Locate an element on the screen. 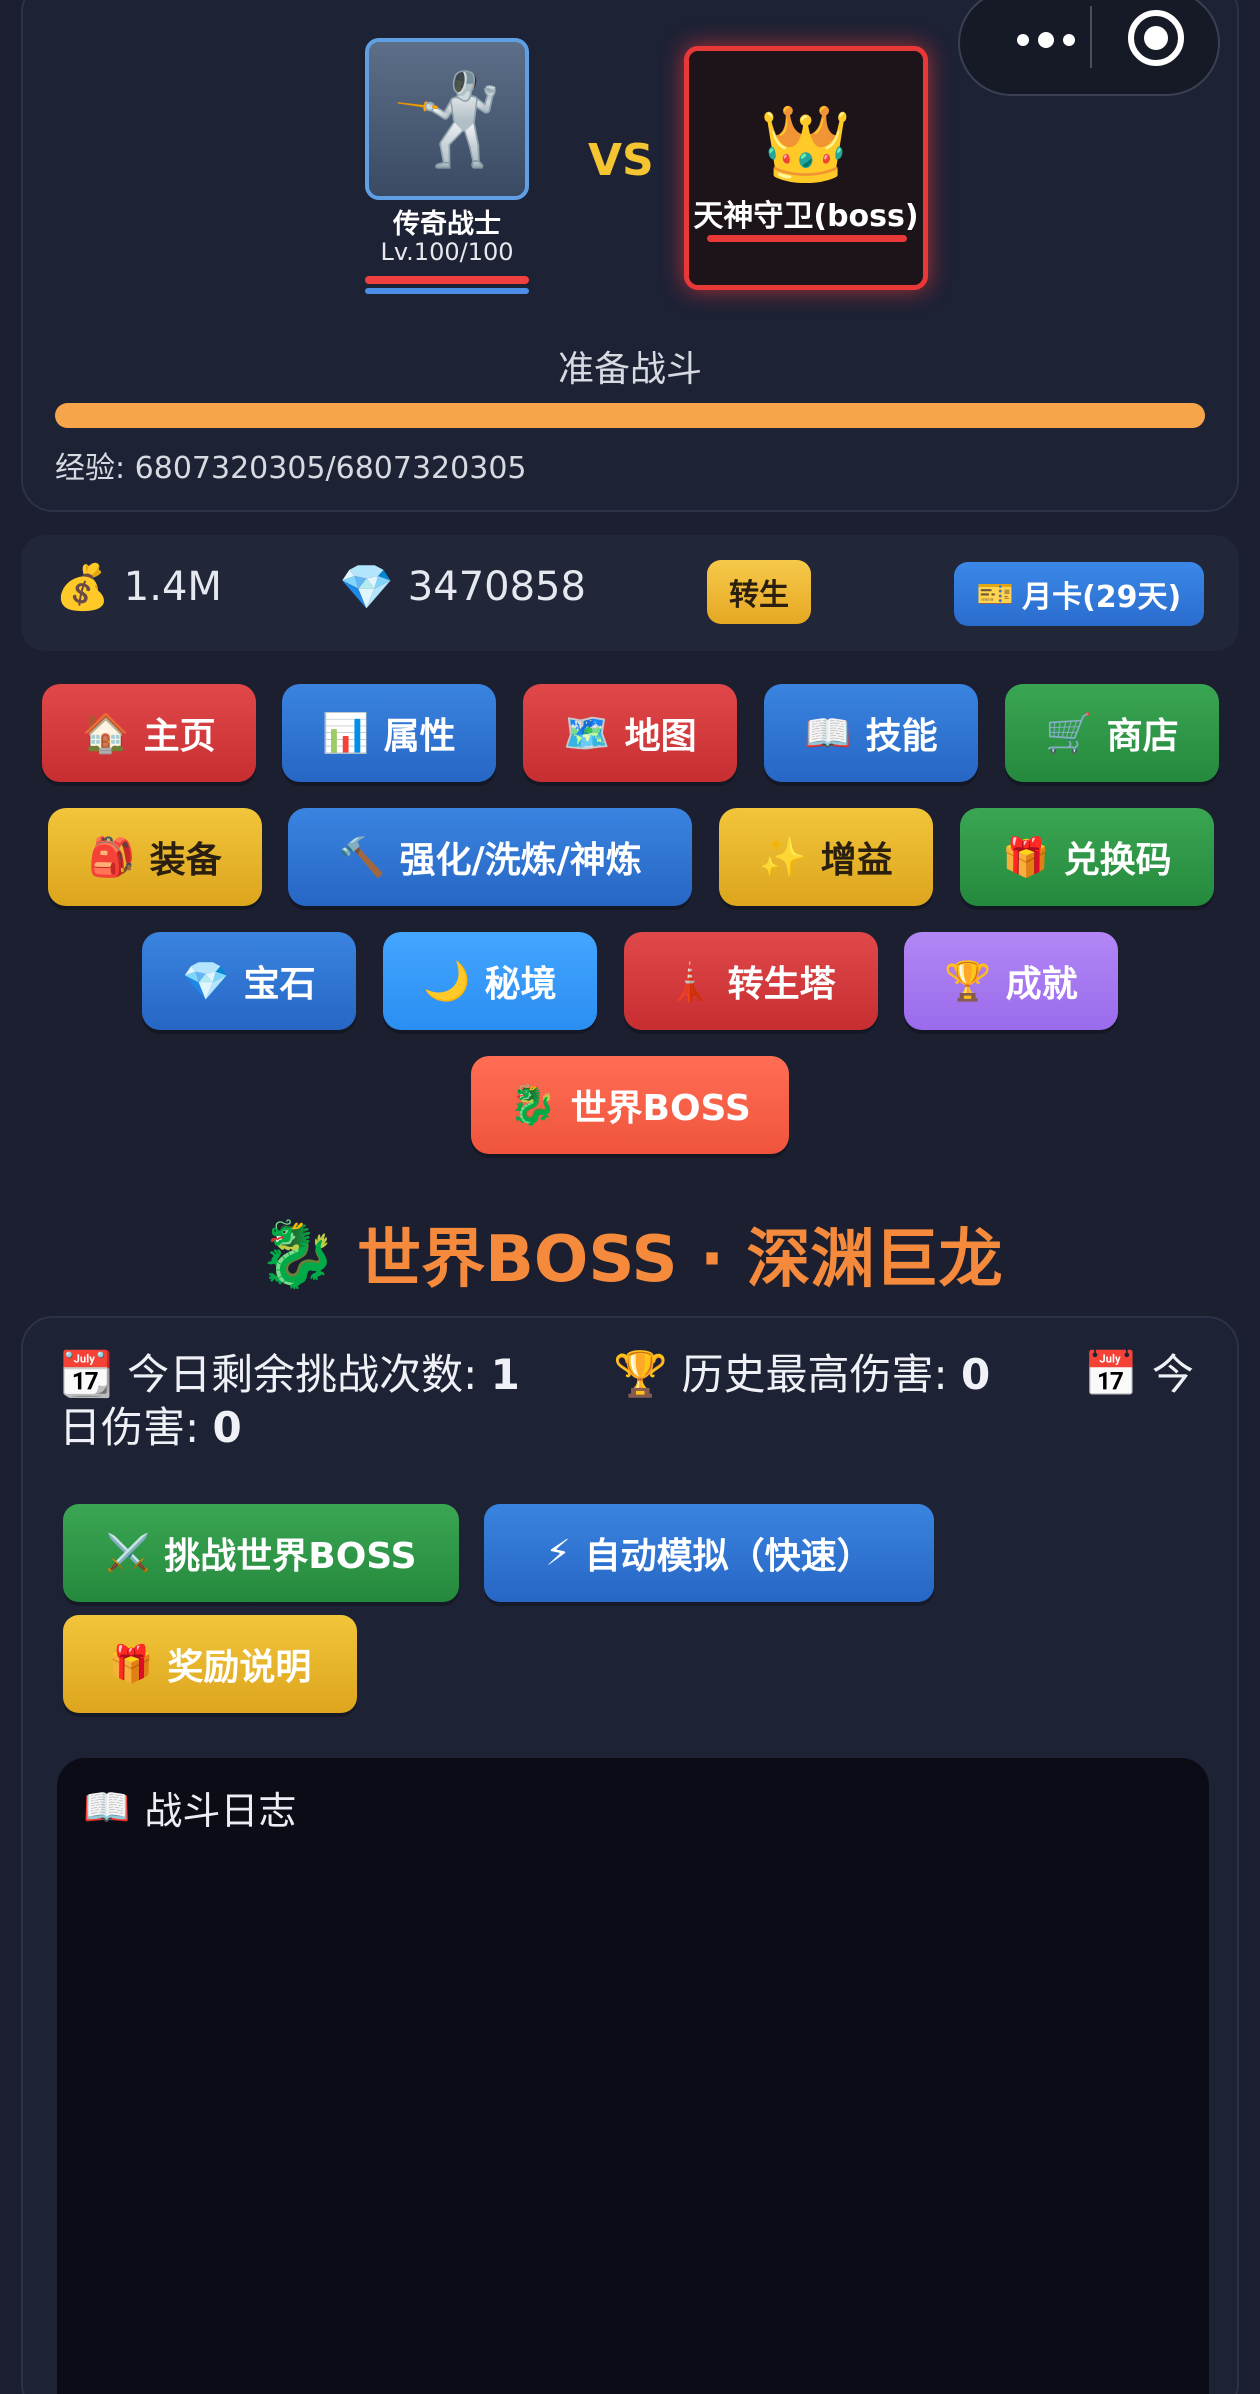  nav-tower-button: 🗼 转生塔 is located at coordinates (751, 981).